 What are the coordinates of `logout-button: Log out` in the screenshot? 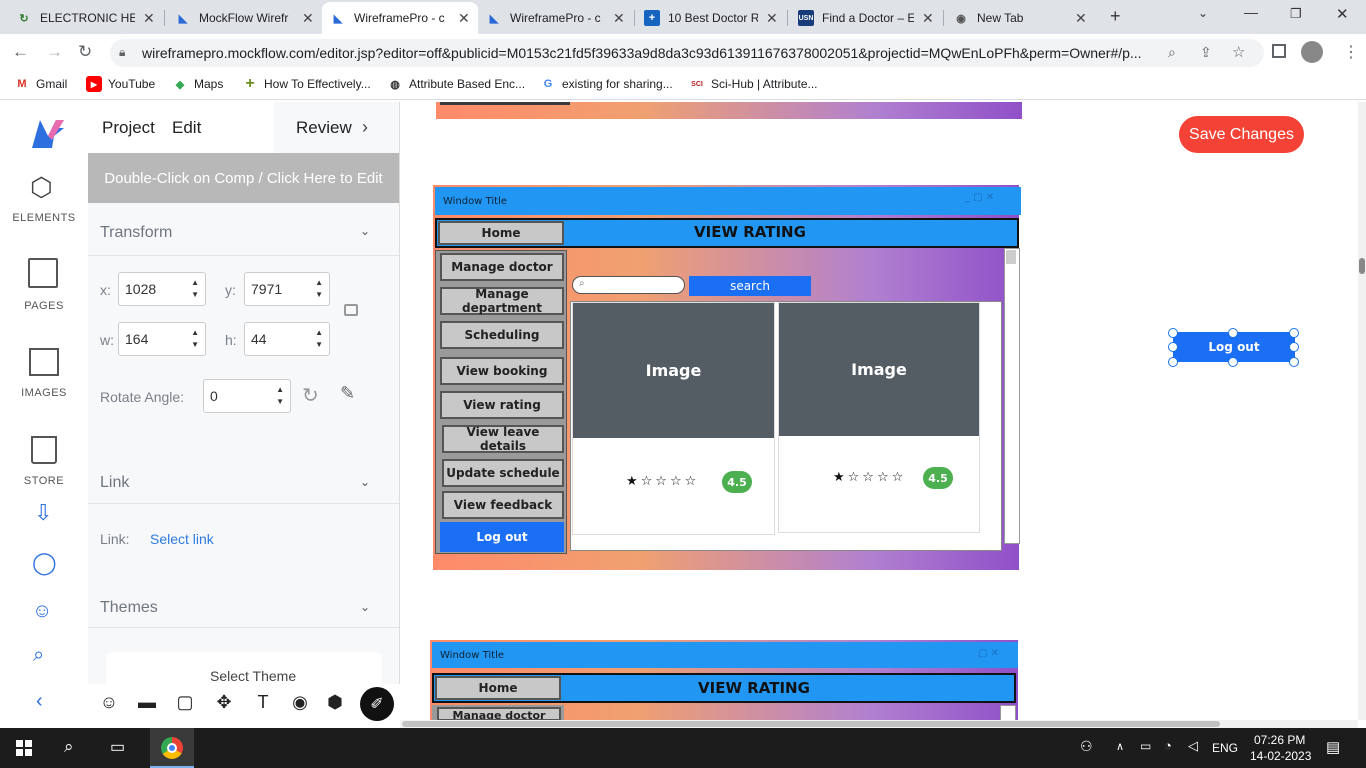 It's located at (502, 537).